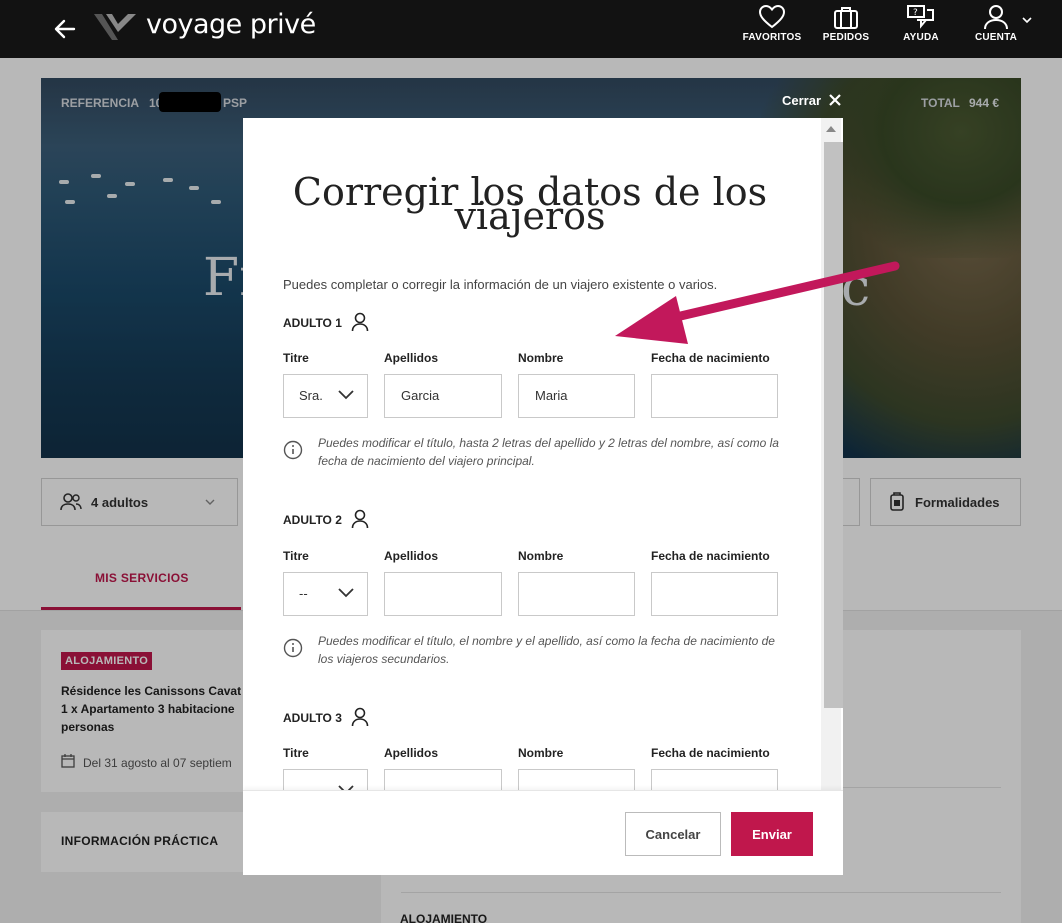  What do you see at coordinates (443, 396) in the screenshot?
I see `surname-input: Garcia` at bounding box center [443, 396].